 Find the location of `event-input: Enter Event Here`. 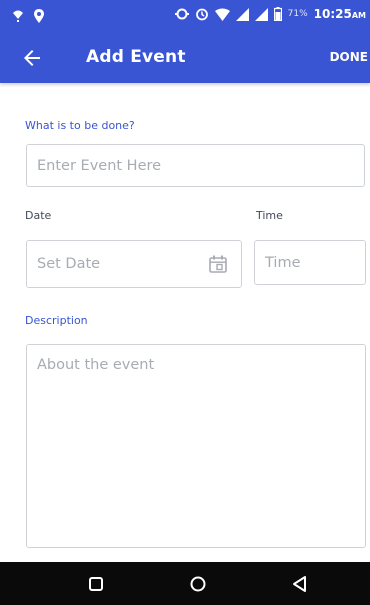

event-input: Enter Event Here is located at coordinates (195, 165).